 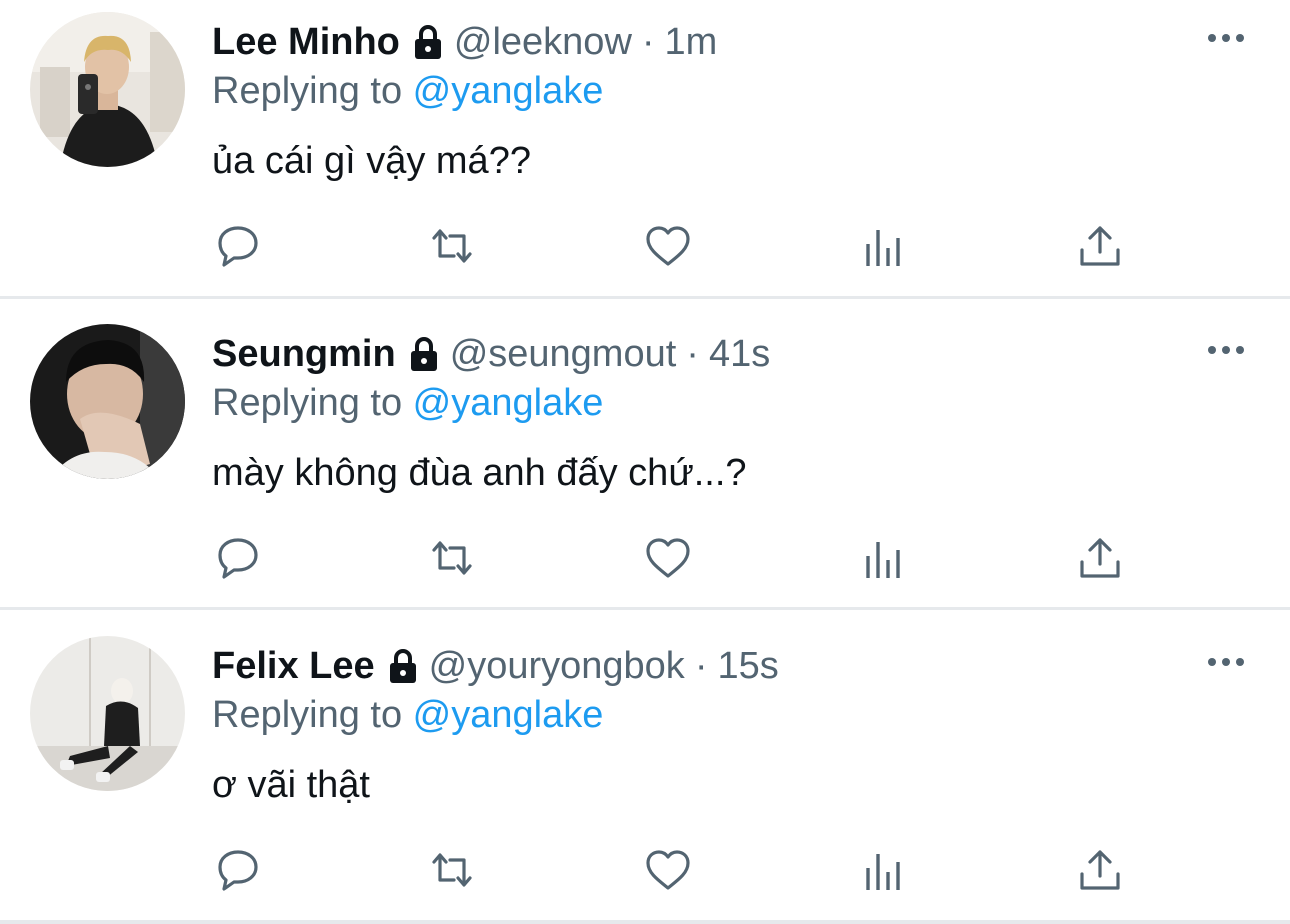 I want to click on tweet-header: Lee Minho @leeknow · 1m, so click(x=464, y=42).